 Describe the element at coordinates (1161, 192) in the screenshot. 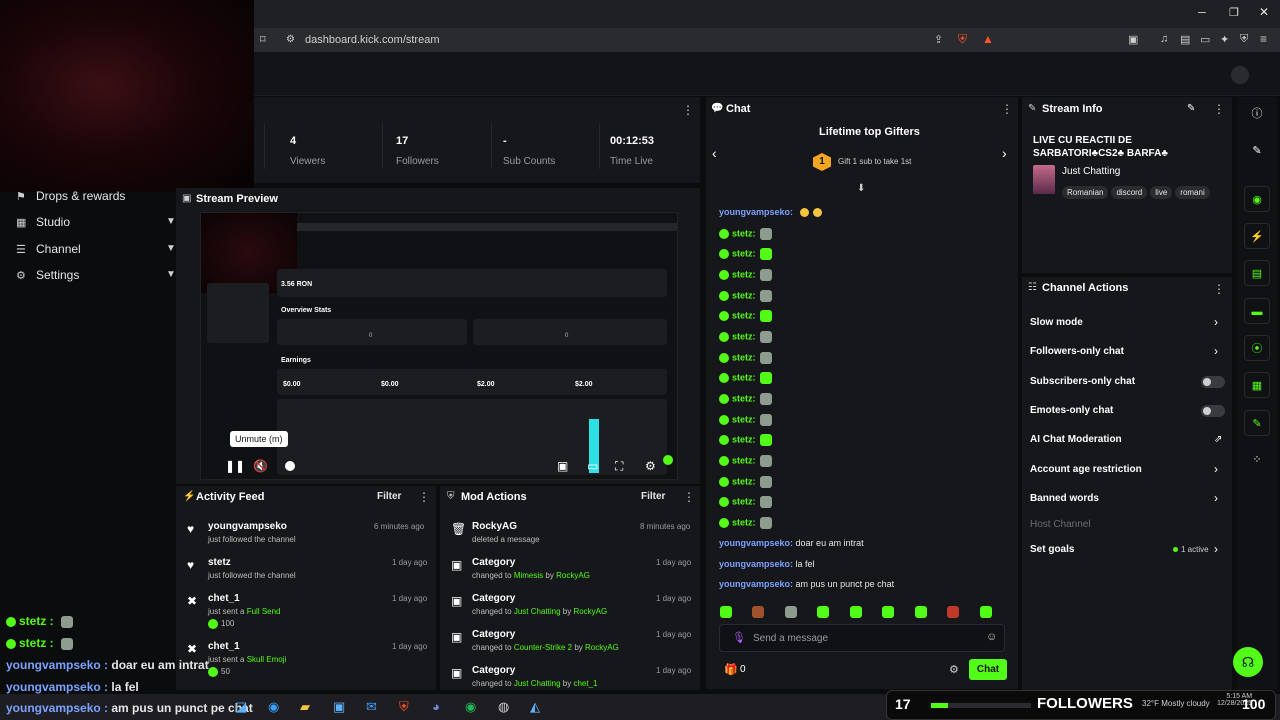

I see `tag: live` at that location.